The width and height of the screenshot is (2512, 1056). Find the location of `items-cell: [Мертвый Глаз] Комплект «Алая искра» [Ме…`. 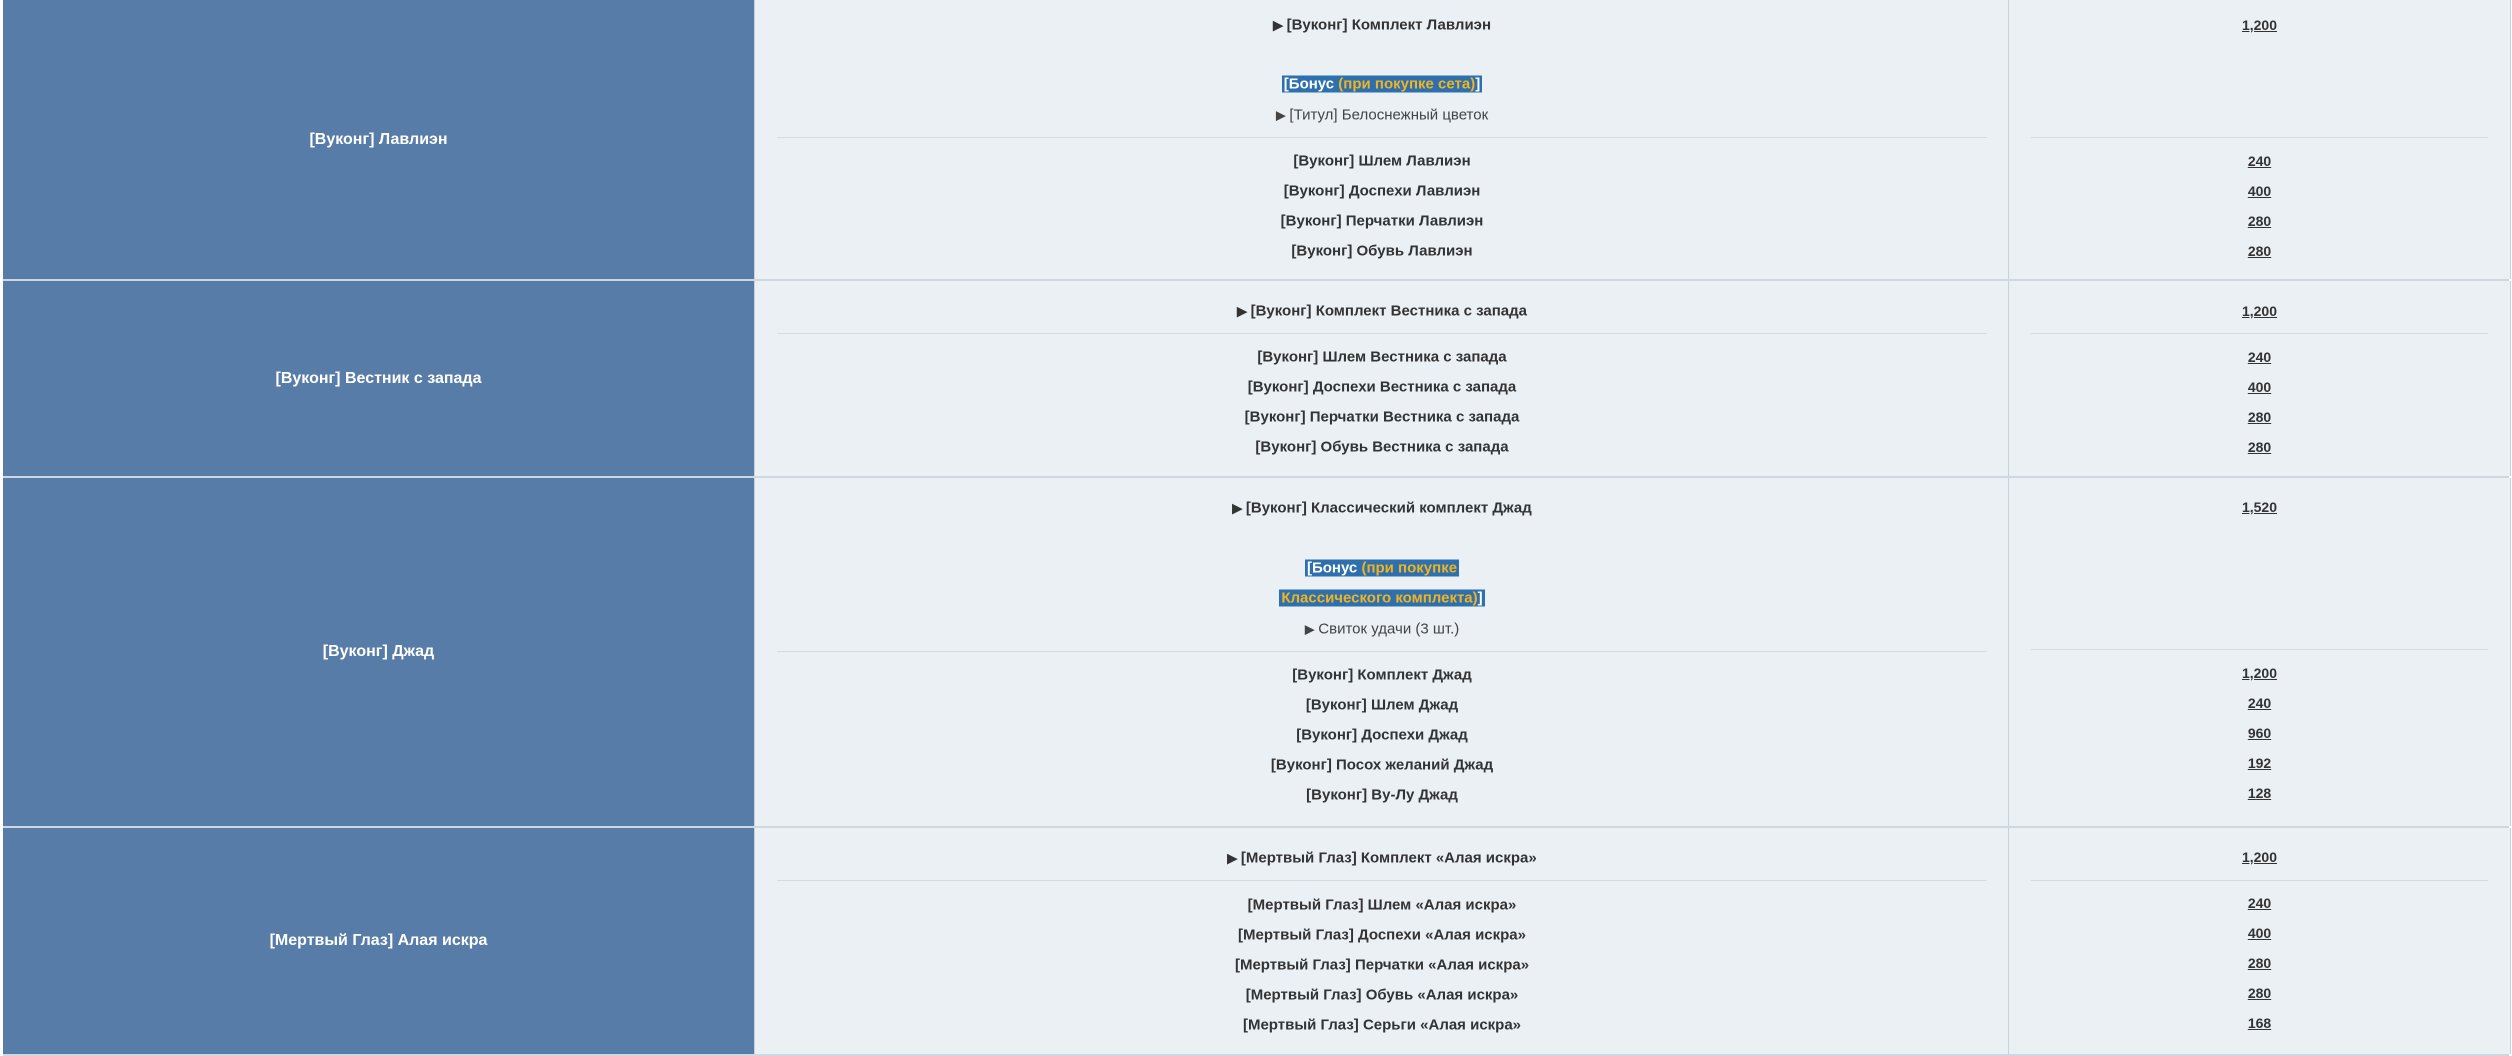

items-cell: [Мертвый Глаз] Комплект «Алая искра» [Ме… is located at coordinates (1381, 941).